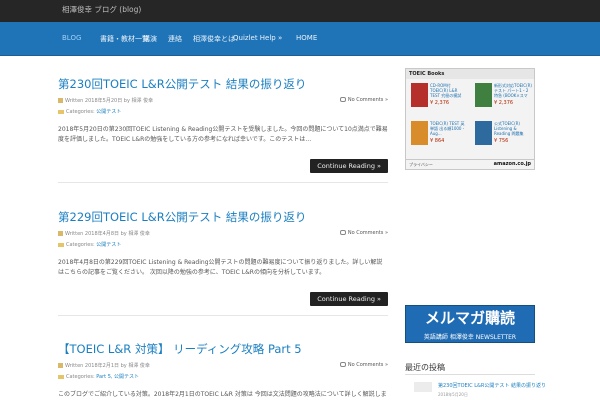 This screenshot has height=400, width=600. What do you see at coordinates (421, 164) in the screenshot?
I see `privacy-link: プライバシー` at bounding box center [421, 164].